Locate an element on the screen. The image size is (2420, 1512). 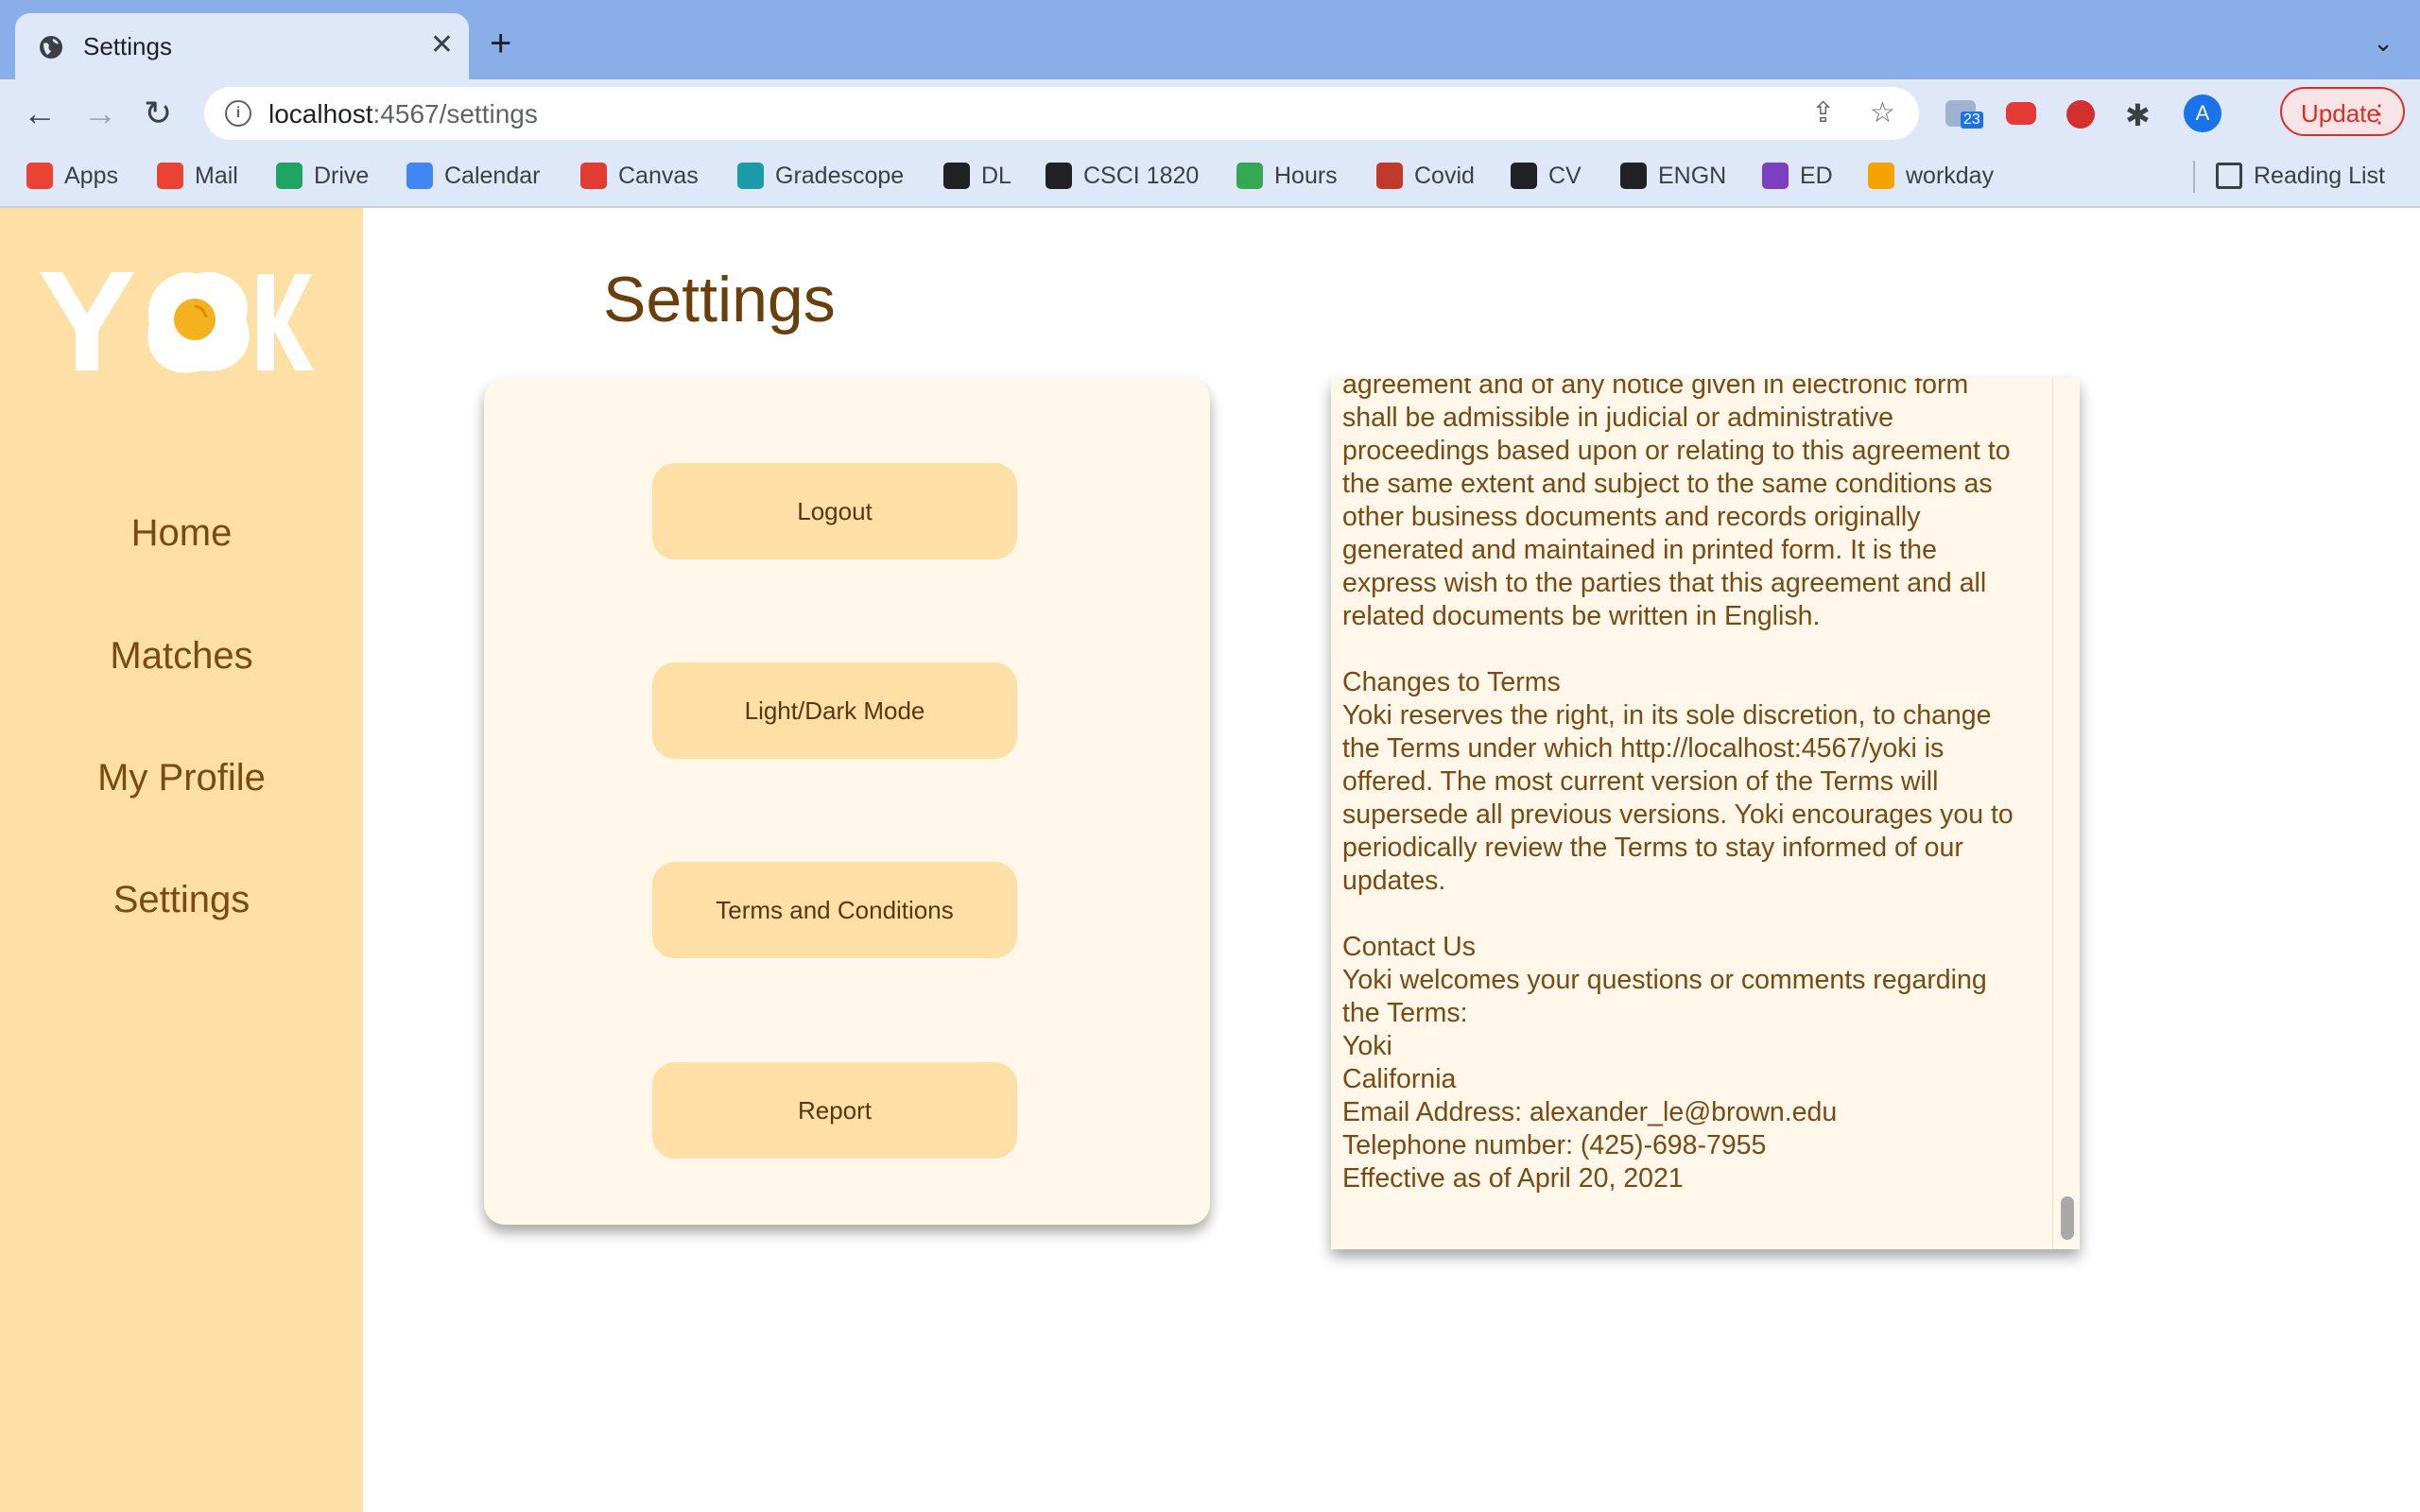
share-icon: ⇪ is located at coordinates (1823, 112).